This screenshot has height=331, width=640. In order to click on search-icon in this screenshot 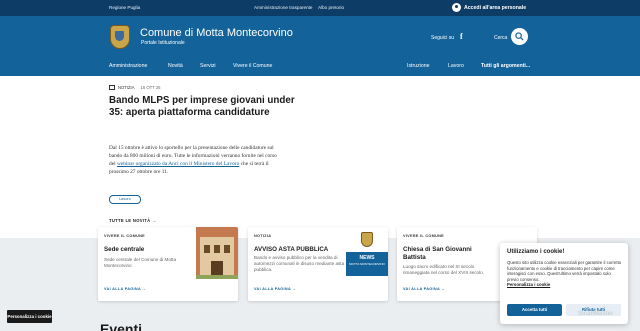, I will do `click(519, 36)`.